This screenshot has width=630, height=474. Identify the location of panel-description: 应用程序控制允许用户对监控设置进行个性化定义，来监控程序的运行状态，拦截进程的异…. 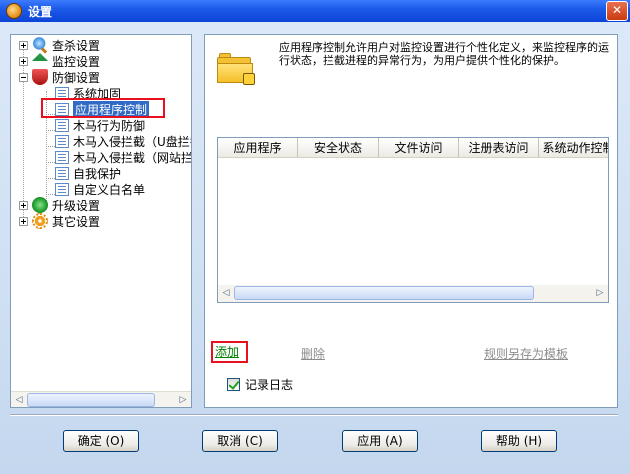
(444, 54).